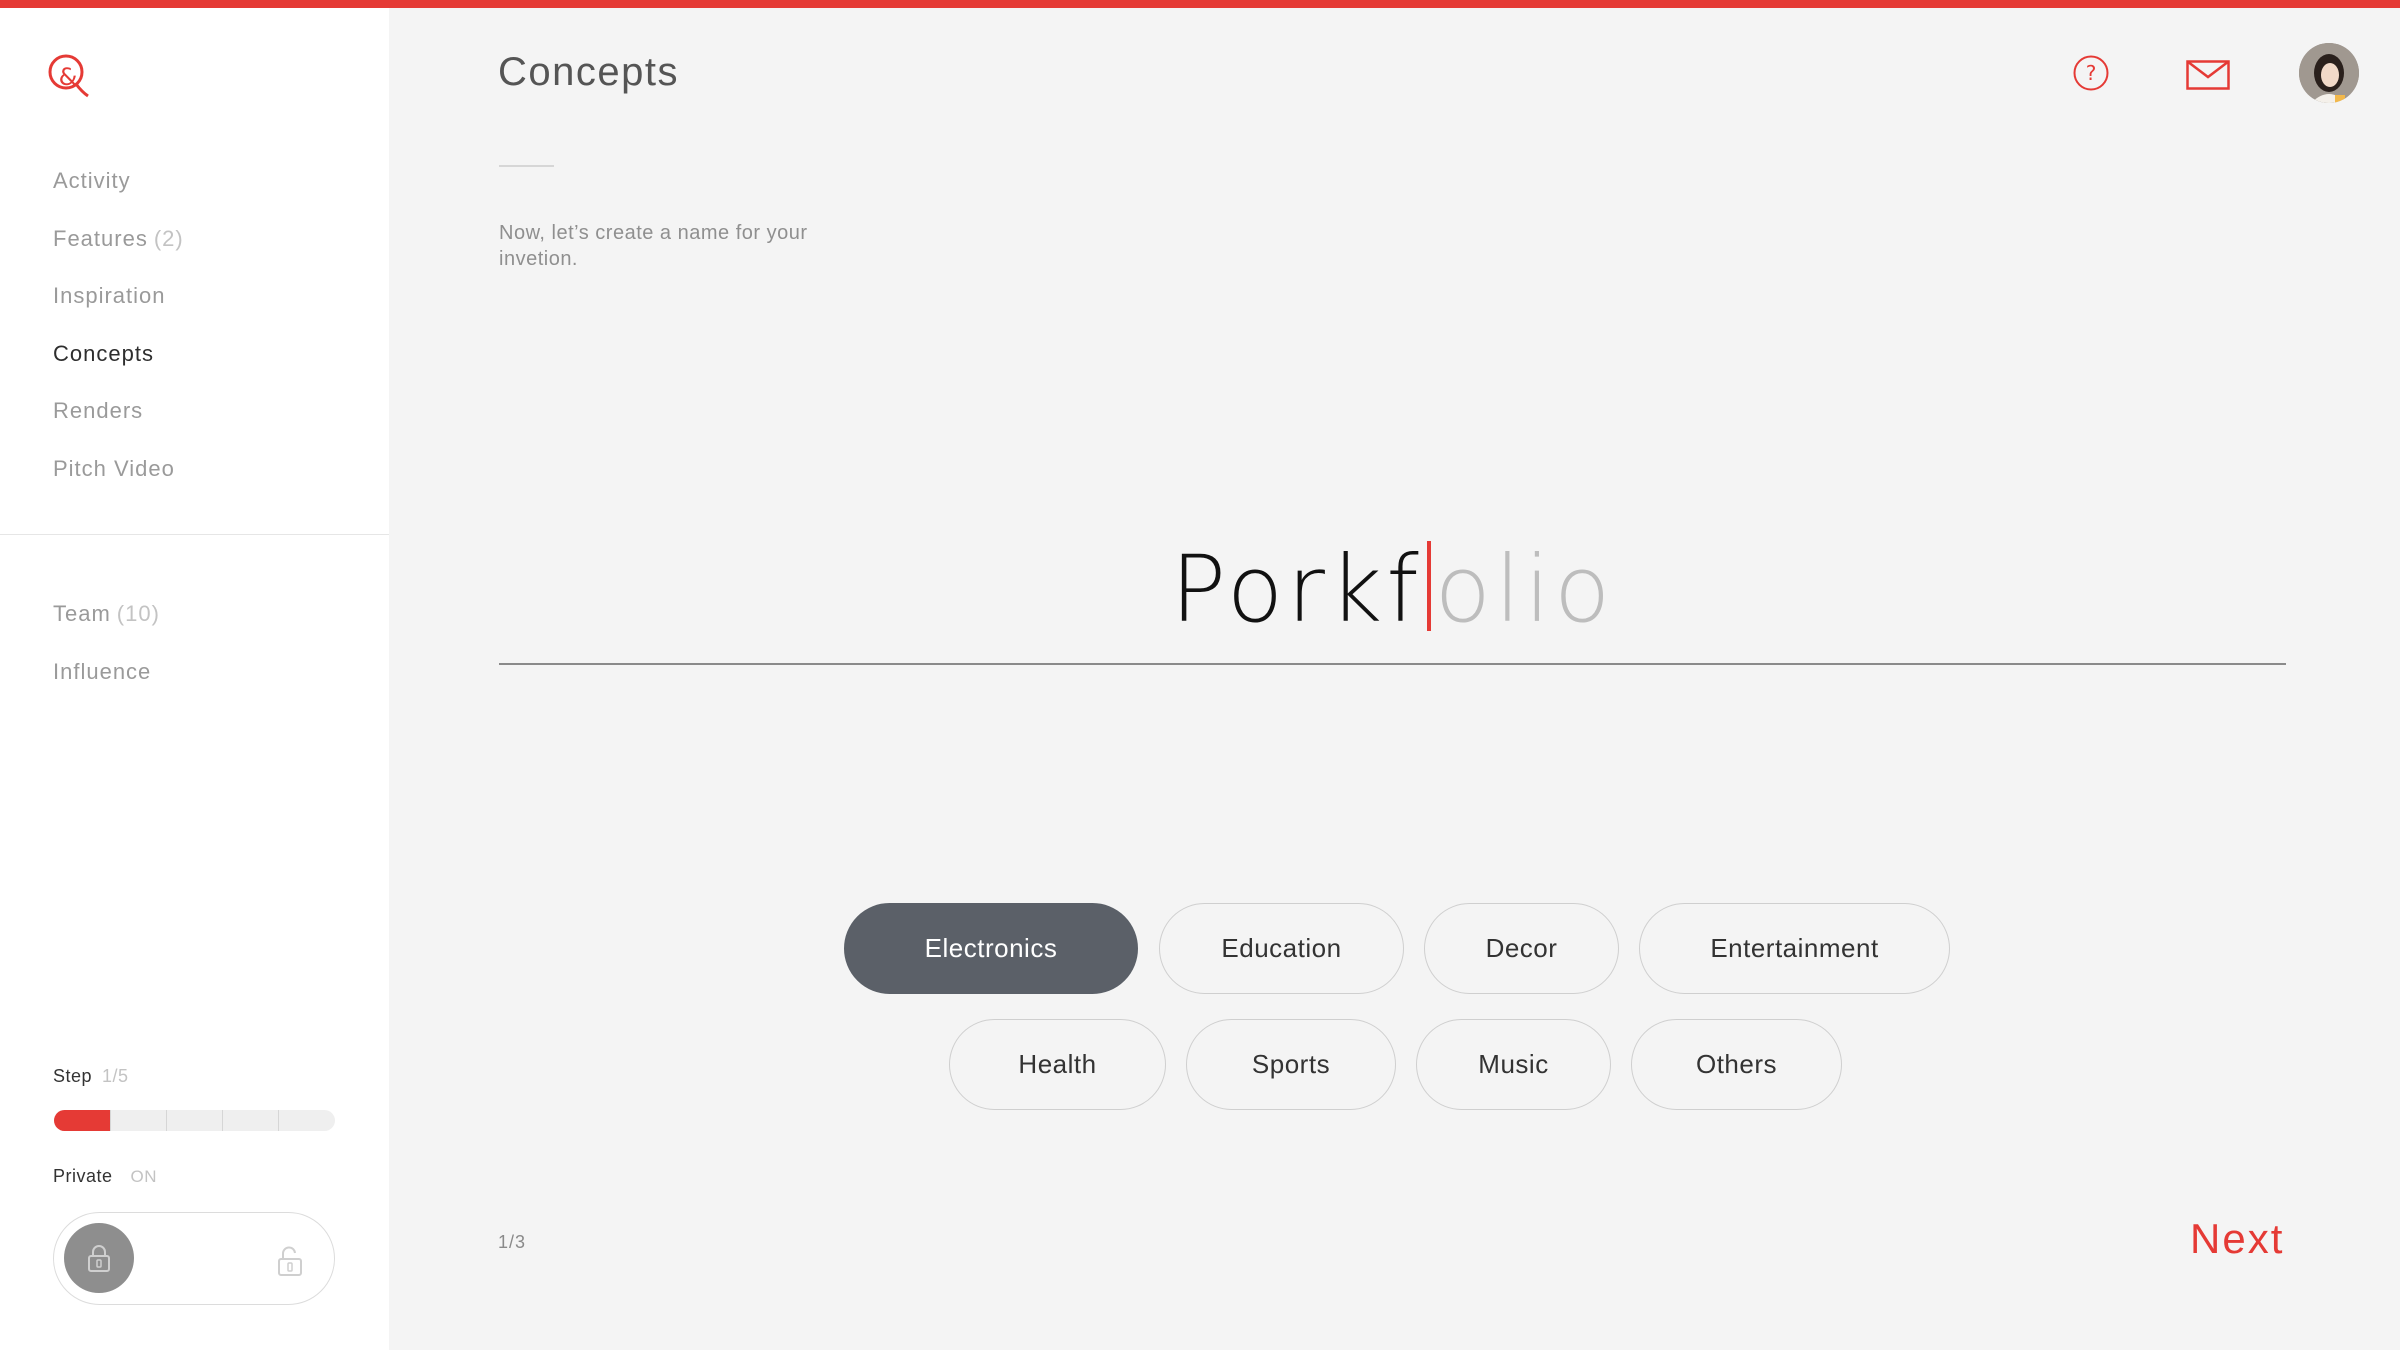  I want to click on sidebar-item-influence: Influence, so click(106, 686).